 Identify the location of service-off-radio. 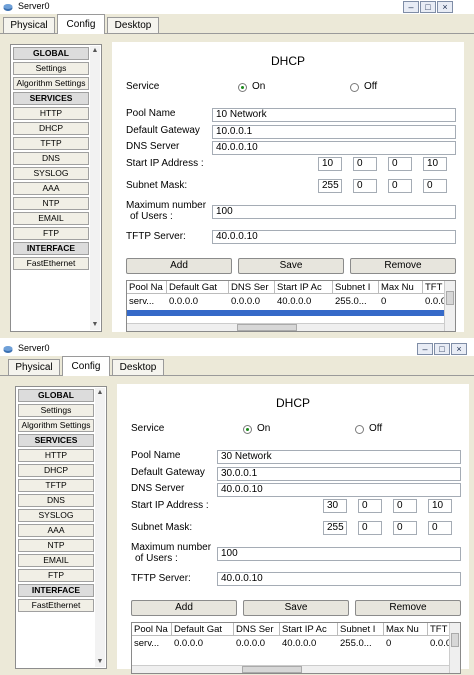
(354, 87).